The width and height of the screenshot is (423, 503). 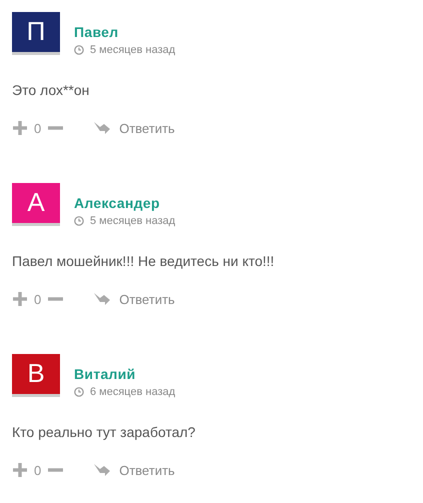 What do you see at coordinates (105, 374) in the screenshot?
I see `author-name: Виталий` at bounding box center [105, 374].